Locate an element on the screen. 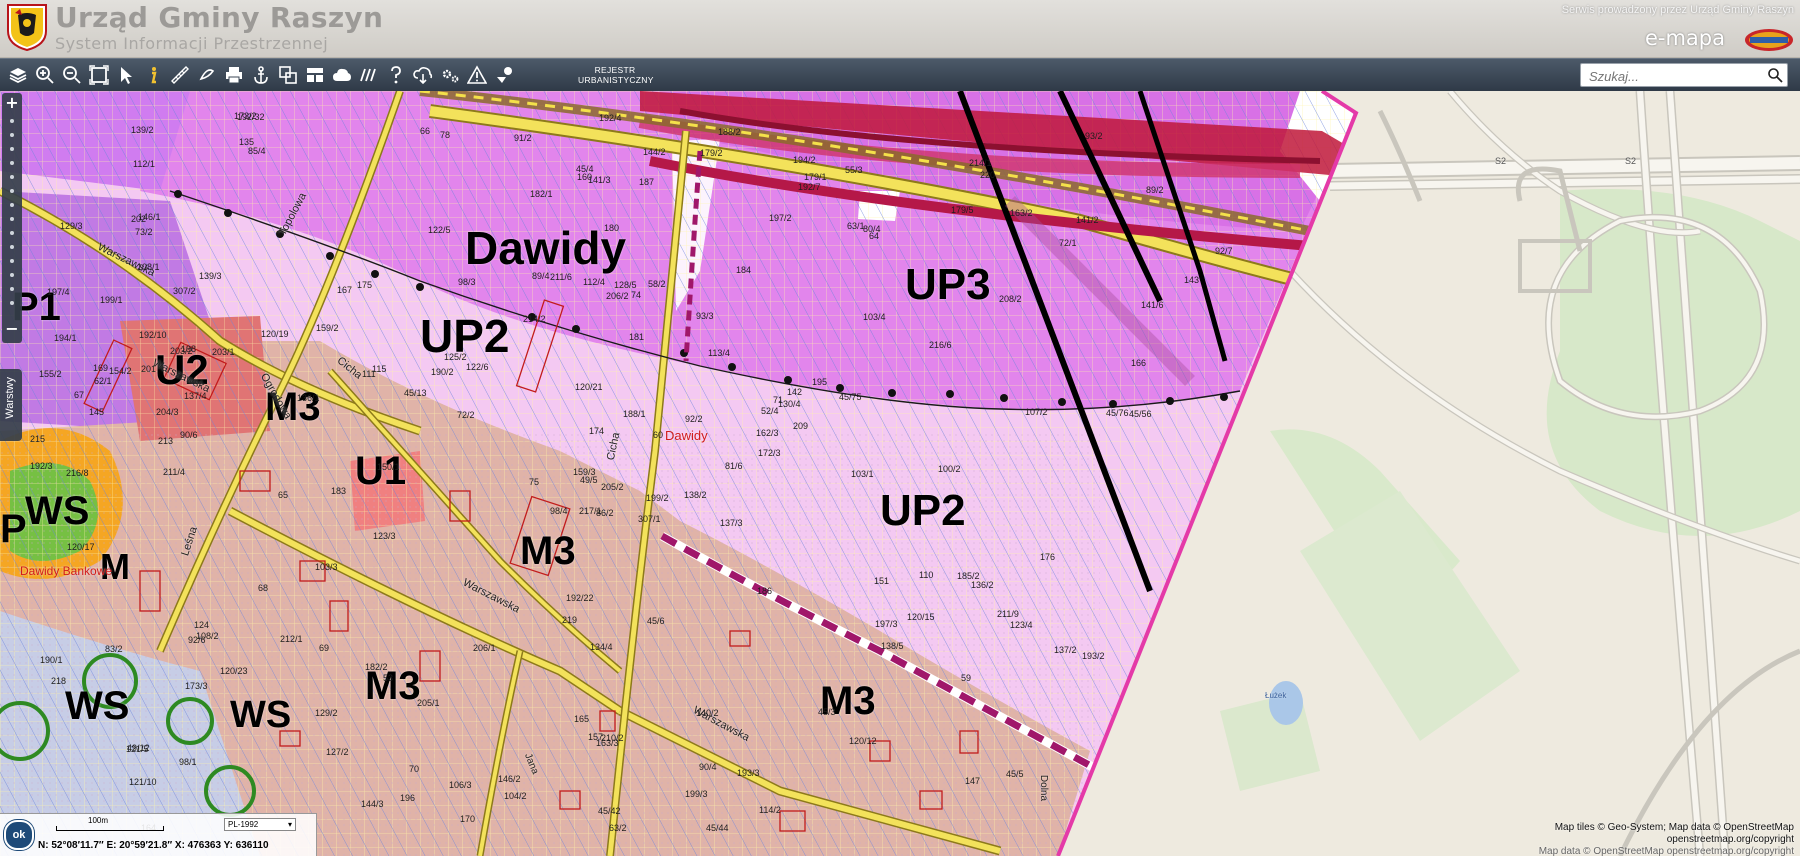 The width and height of the screenshot is (1800, 856). parcel-number: 45/75 is located at coordinates (850, 397).